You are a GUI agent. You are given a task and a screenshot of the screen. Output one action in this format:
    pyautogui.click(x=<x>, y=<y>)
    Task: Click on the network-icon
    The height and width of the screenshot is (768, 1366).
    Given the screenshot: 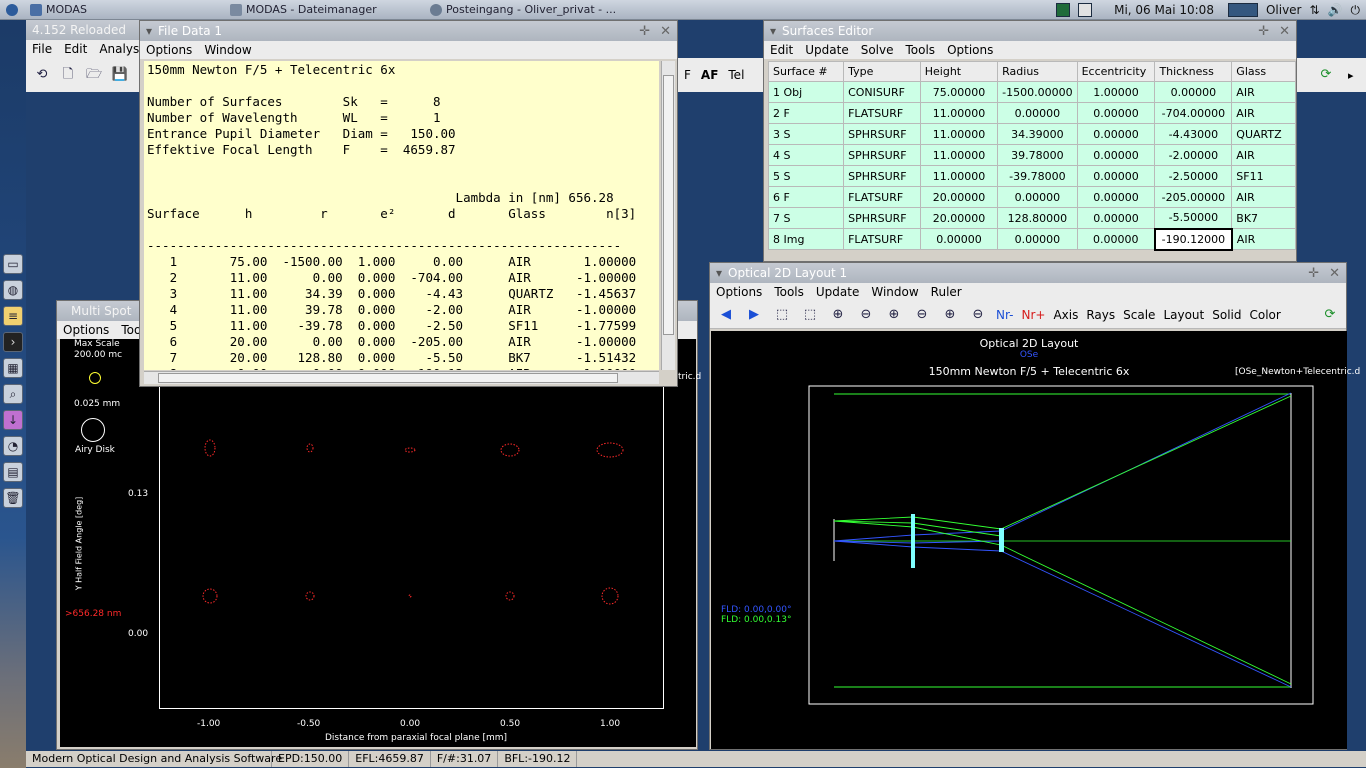 What is the action you would take?
    pyautogui.click(x=1063, y=10)
    